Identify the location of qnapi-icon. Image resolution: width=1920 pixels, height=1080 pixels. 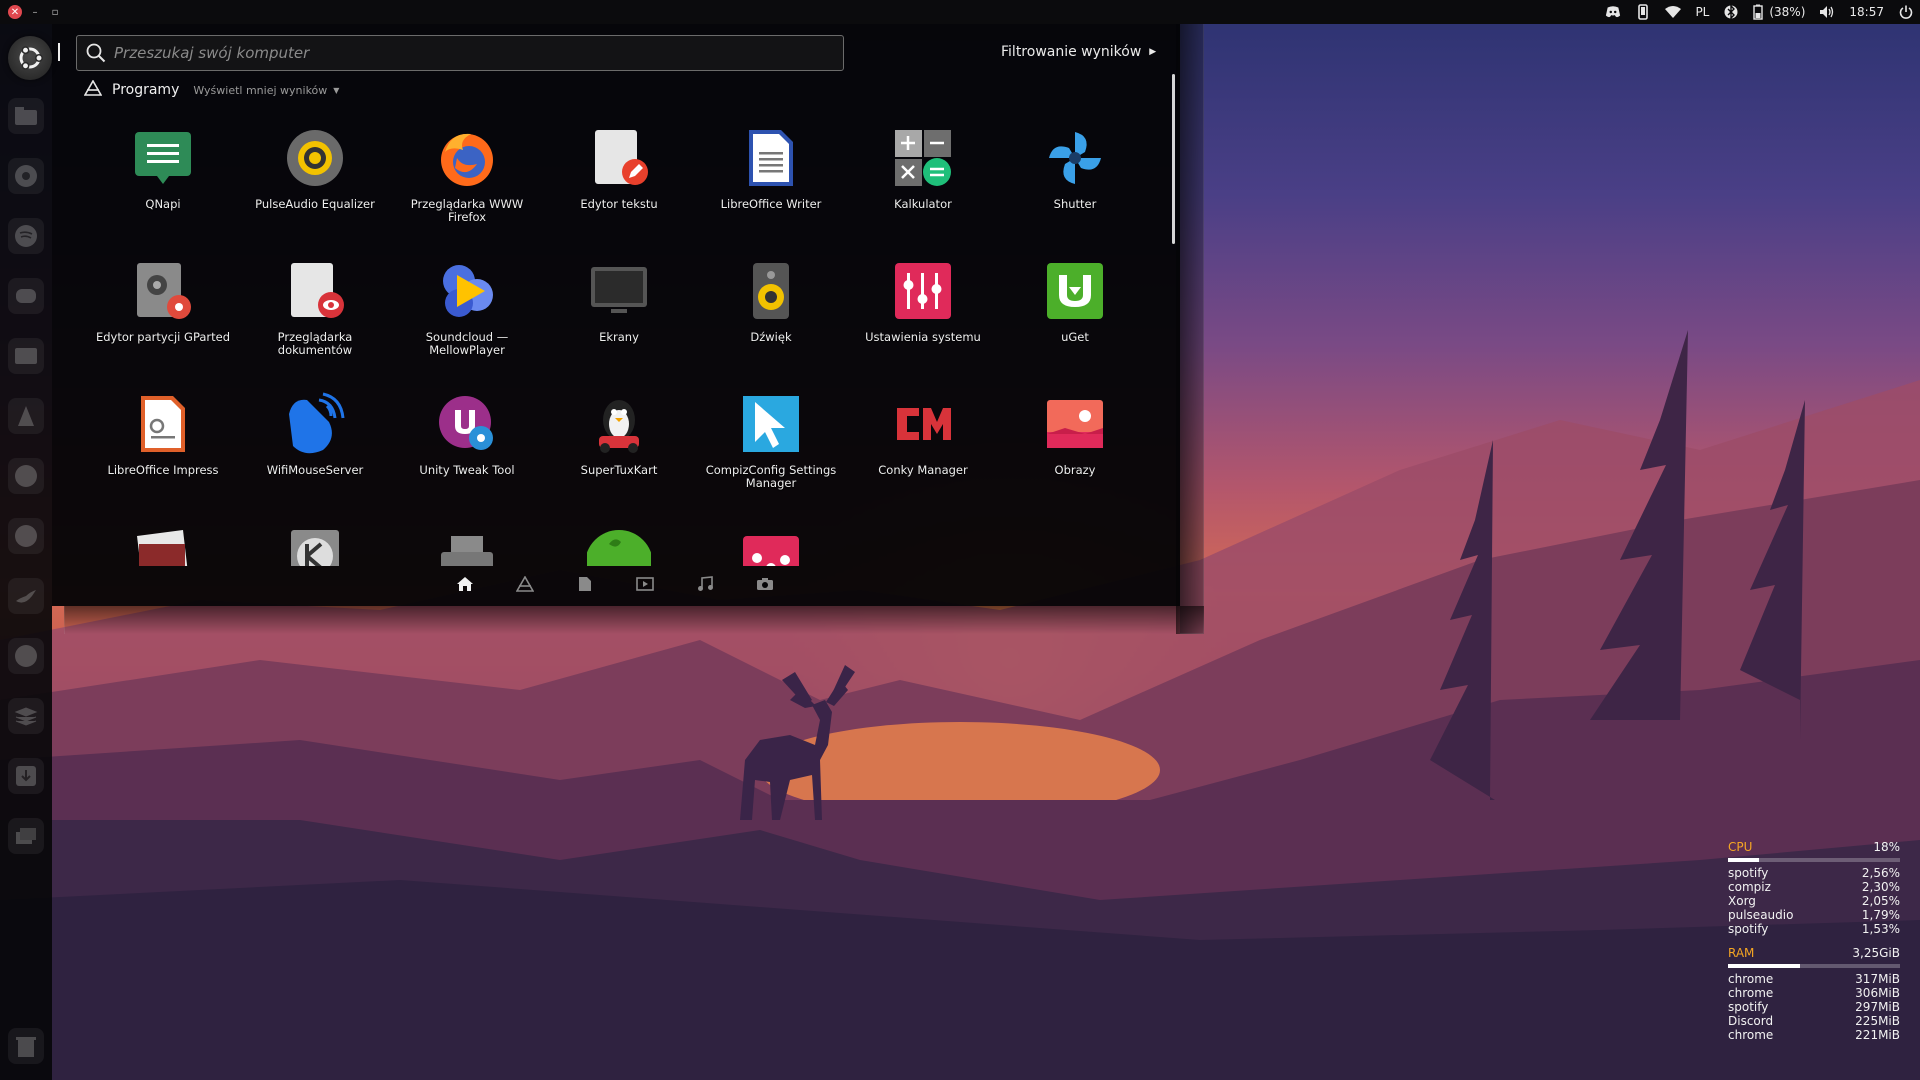
(163, 158).